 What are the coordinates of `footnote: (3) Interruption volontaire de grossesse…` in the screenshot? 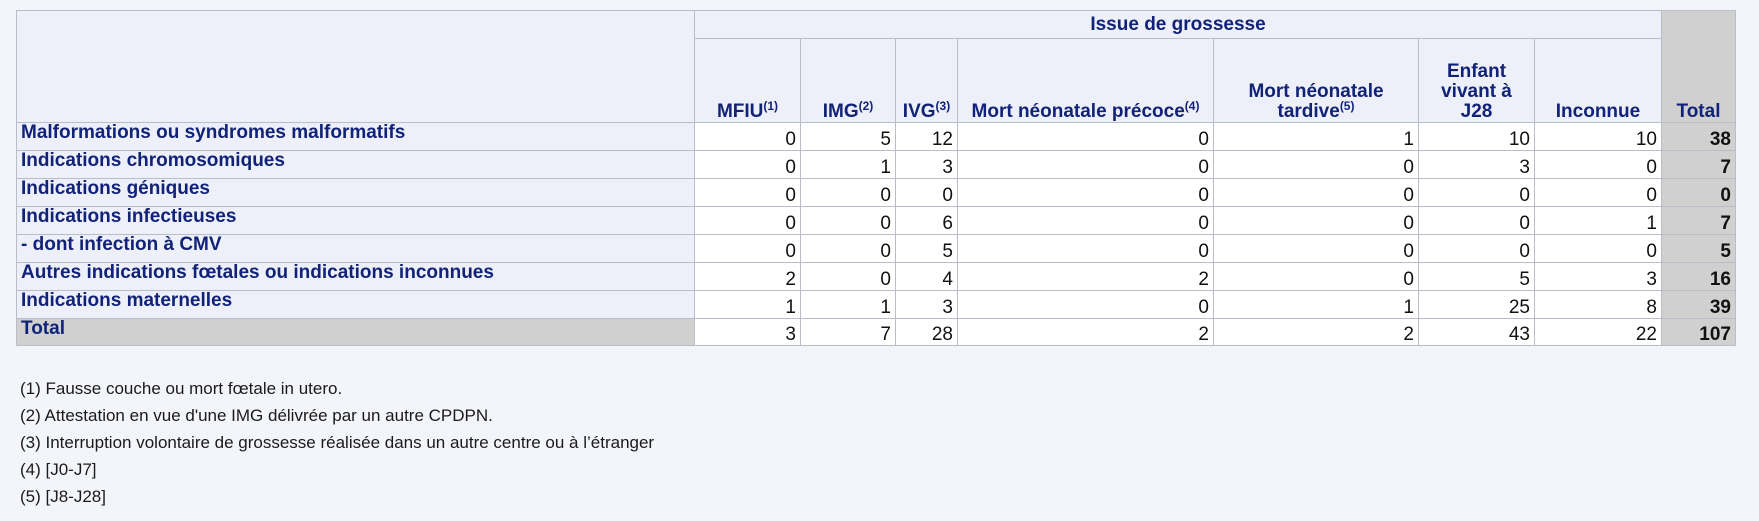 It's located at (337, 442).